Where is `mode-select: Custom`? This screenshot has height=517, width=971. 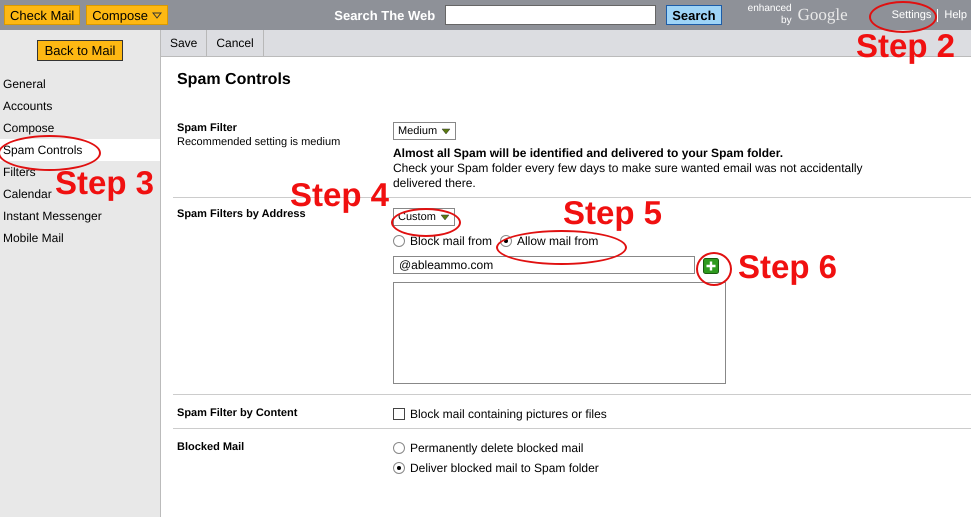 mode-select: Custom is located at coordinates (424, 217).